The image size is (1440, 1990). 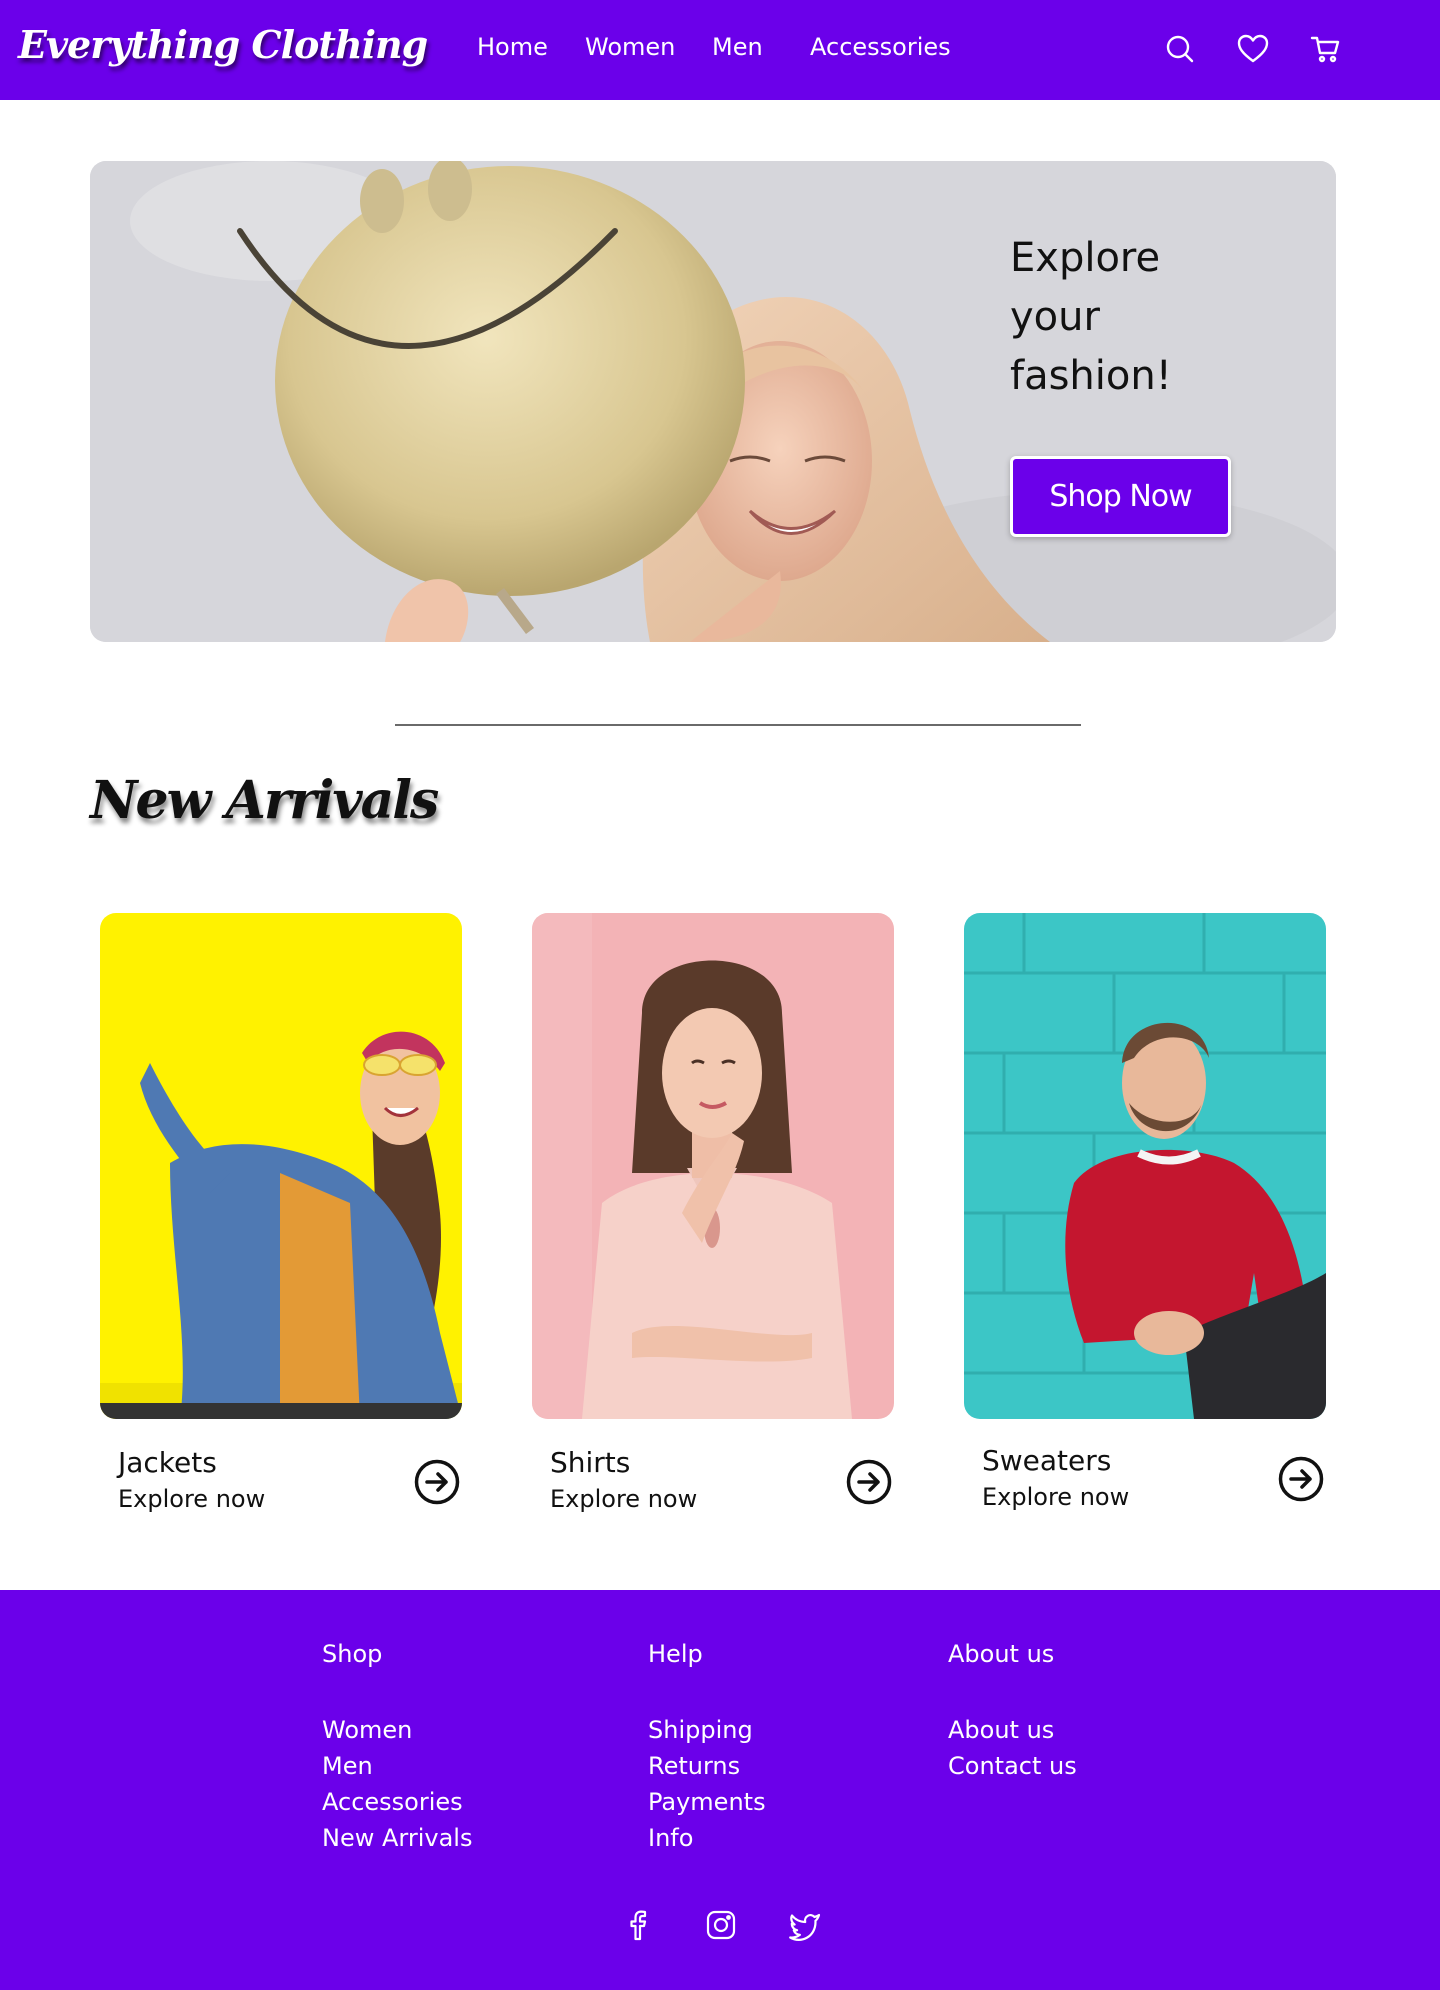 I want to click on heart-icon, so click(x=1253, y=49).